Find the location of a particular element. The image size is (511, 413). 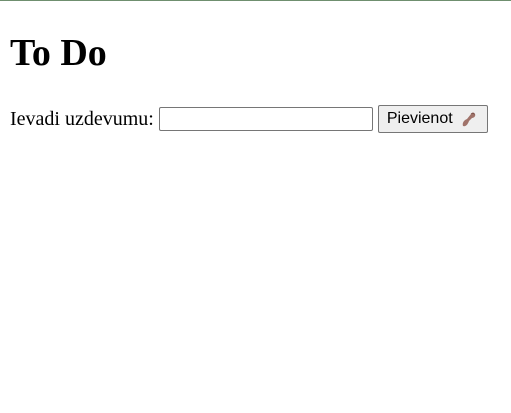

add-task-form: Ievadi uzdevumu: Pievienot is located at coordinates (257, 119).